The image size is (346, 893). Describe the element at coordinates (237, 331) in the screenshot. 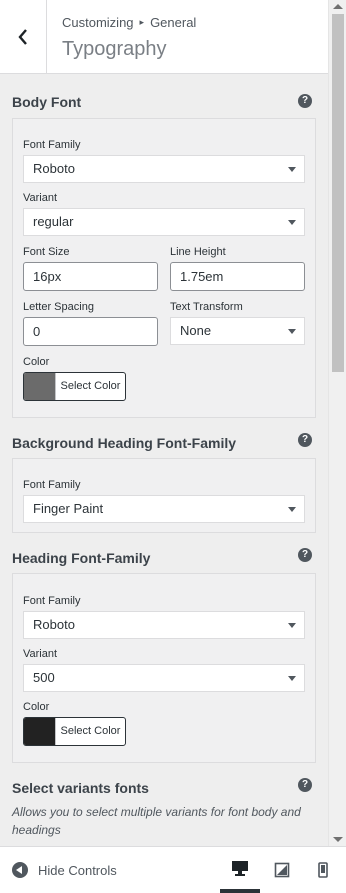

I see `text-transform-select: None` at that location.